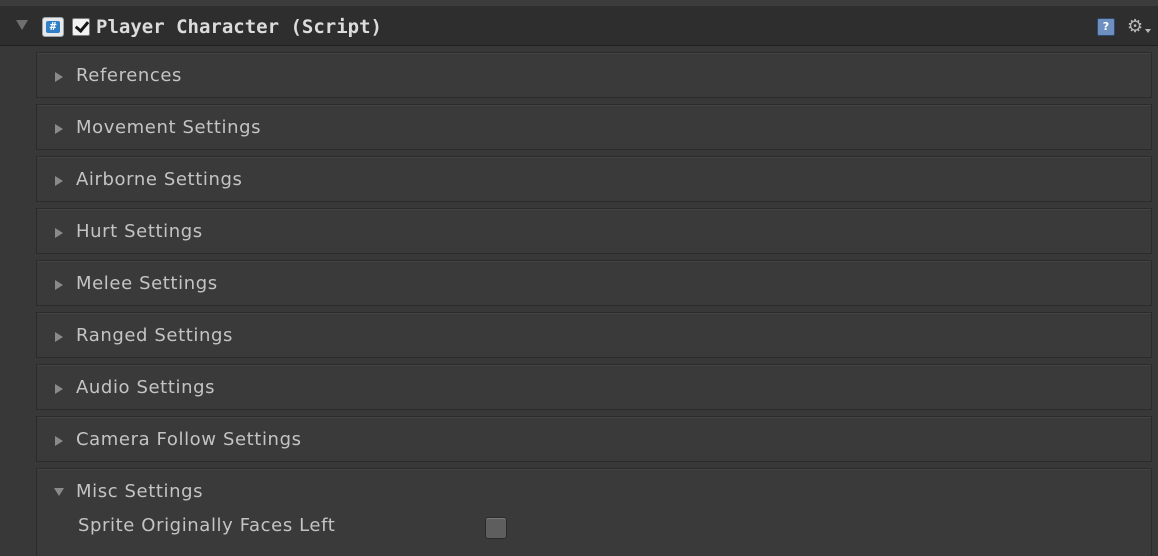  Describe the element at coordinates (139, 231) in the screenshot. I see `section-label: Hurt Settings` at that location.